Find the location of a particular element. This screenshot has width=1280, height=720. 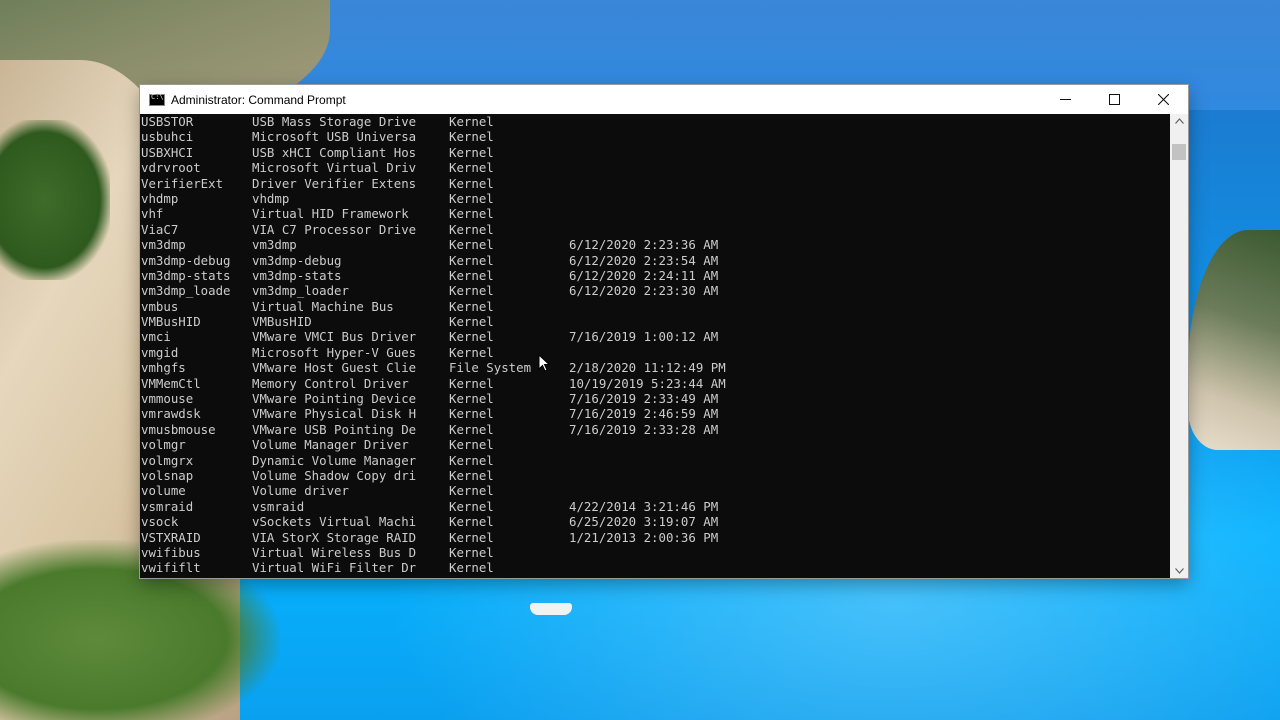

console-line: volume Volume driver Kernel is located at coordinates (655, 490).